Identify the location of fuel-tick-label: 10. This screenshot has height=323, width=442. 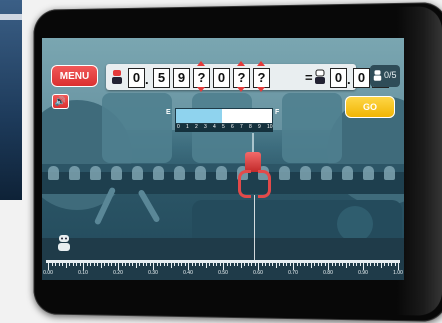
(270, 127).